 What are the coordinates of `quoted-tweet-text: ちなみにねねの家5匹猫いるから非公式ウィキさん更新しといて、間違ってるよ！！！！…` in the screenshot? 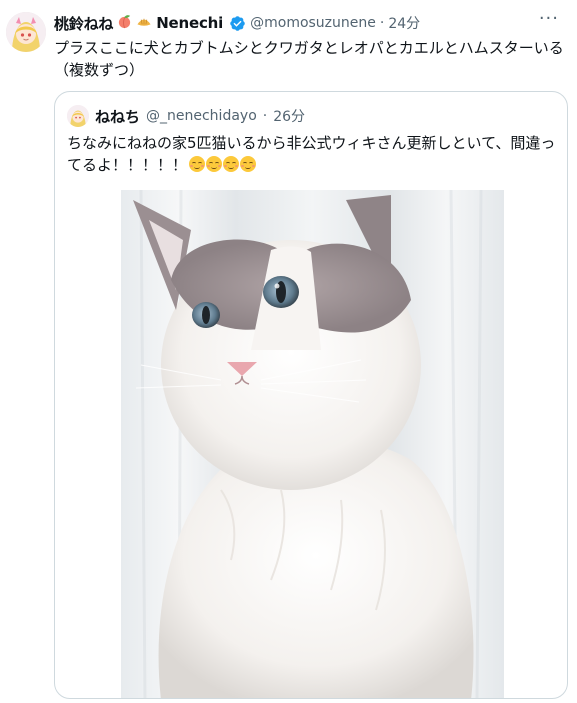 It's located at (312, 154).